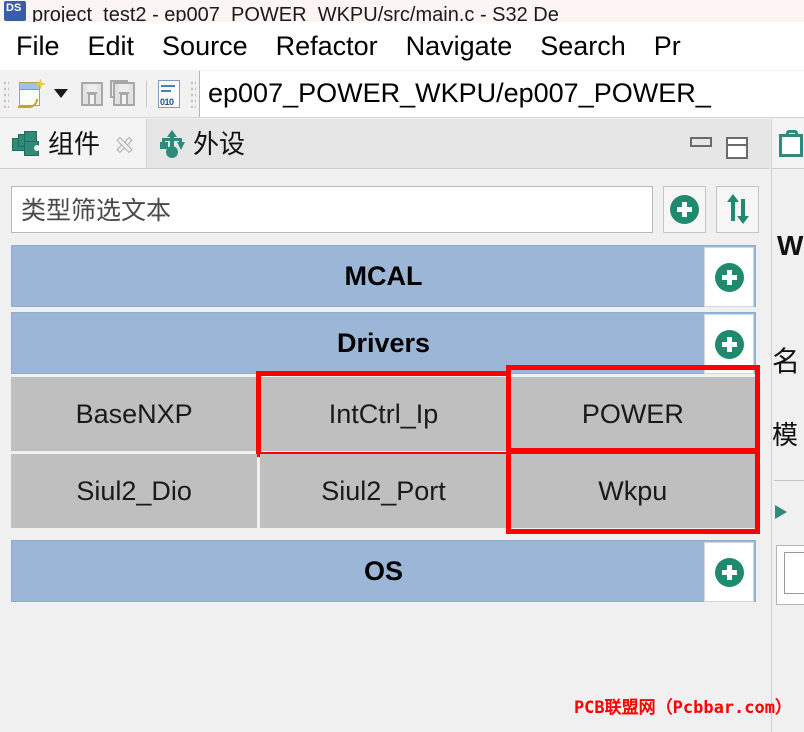 This screenshot has height=732, width=804. I want to click on group-header-drivers: Drivers, so click(383, 343).